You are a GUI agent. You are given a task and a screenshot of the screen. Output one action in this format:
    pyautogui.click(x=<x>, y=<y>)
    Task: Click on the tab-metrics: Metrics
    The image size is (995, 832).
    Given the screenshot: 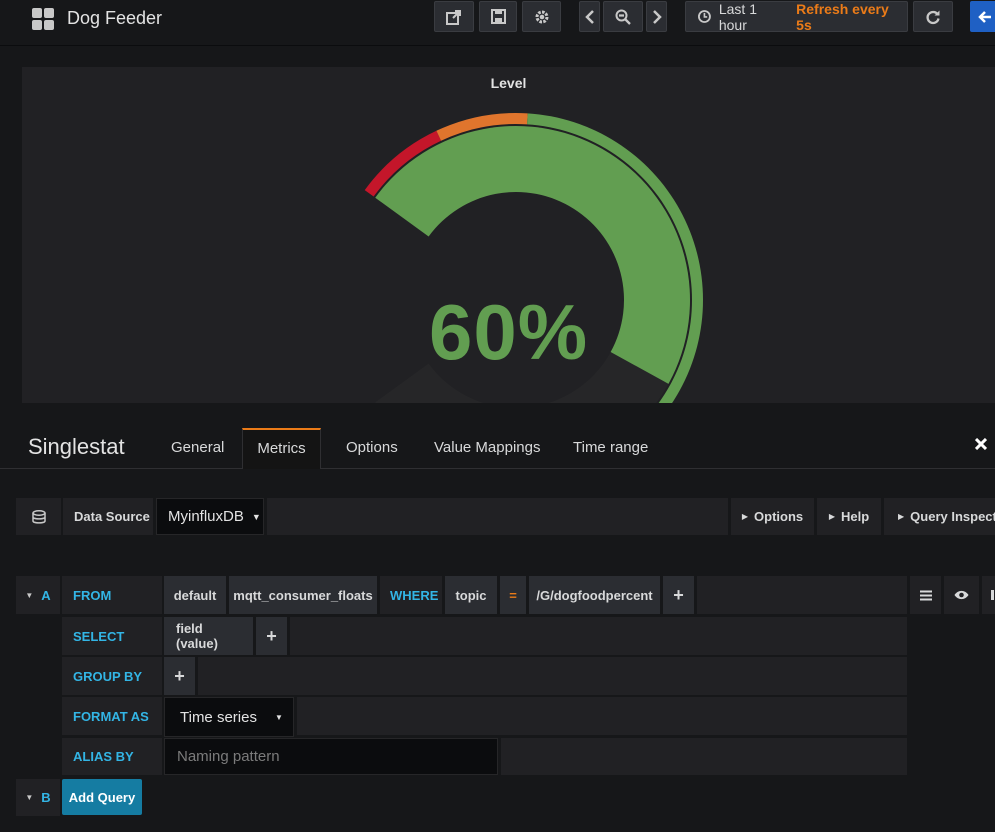 What is the action you would take?
    pyautogui.click(x=281, y=448)
    